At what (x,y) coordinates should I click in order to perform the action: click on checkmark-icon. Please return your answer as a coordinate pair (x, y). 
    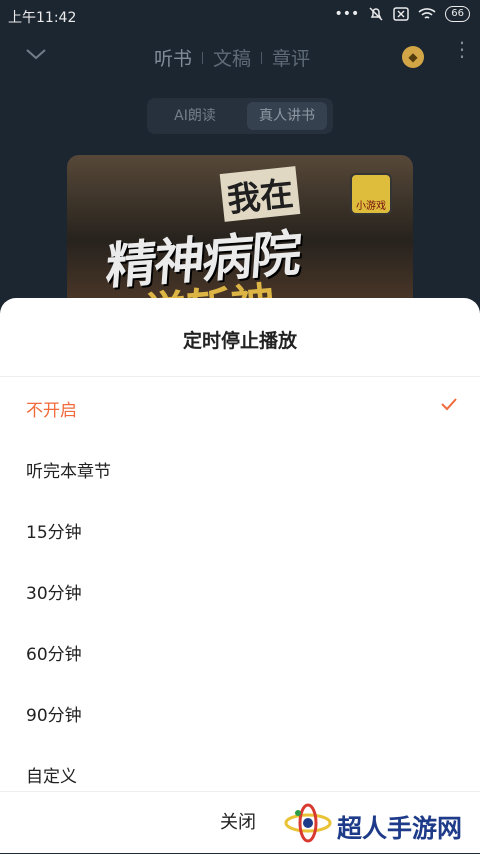
    Looking at the image, I should click on (449, 404).